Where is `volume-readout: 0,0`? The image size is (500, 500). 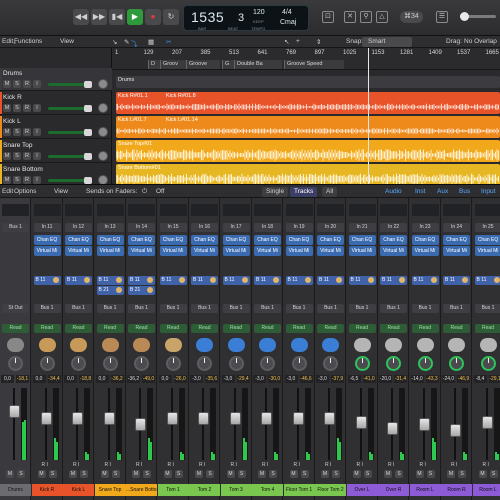
volume-readout: 0,0 is located at coordinates (7, 379).